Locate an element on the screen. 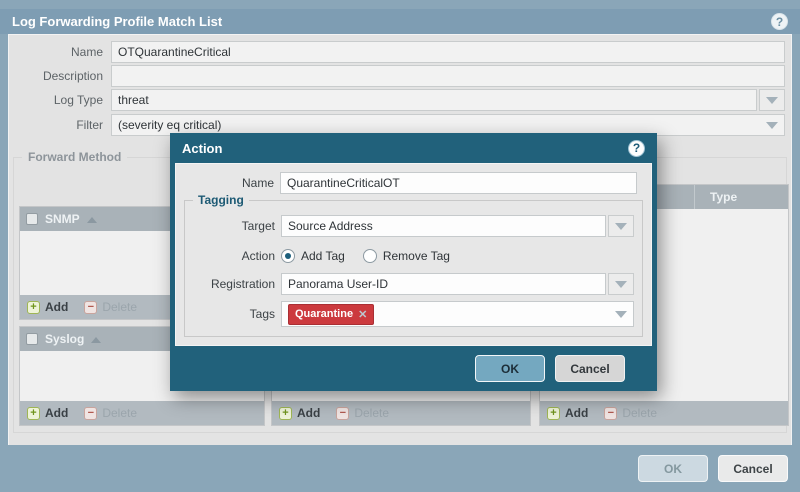 This screenshot has width=800, height=492. syslog-select-all-checkbox is located at coordinates (32, 339).